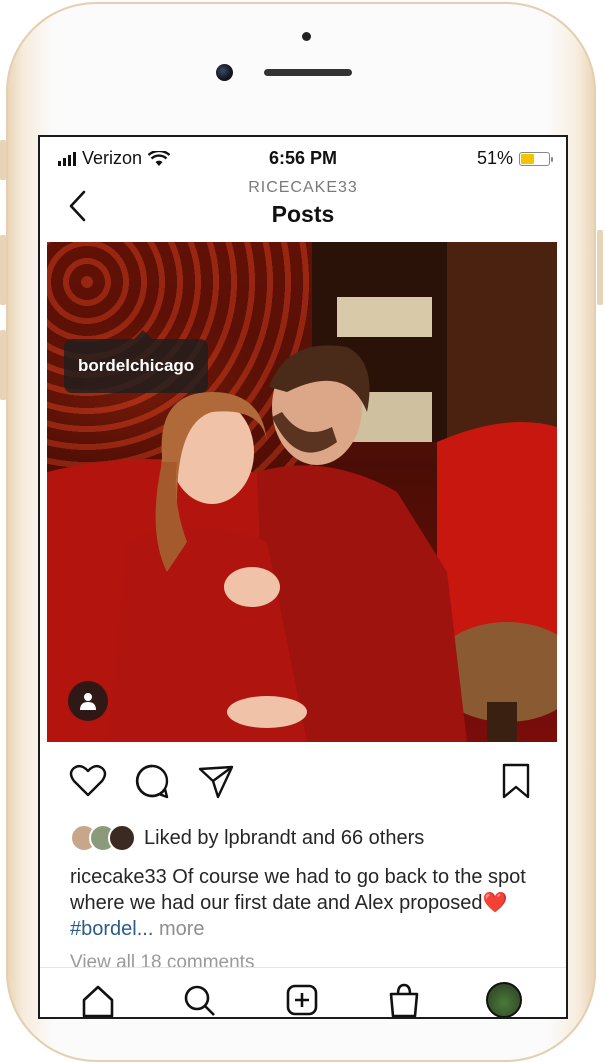  I want to click on proximity-sensor, so click(306, 36).